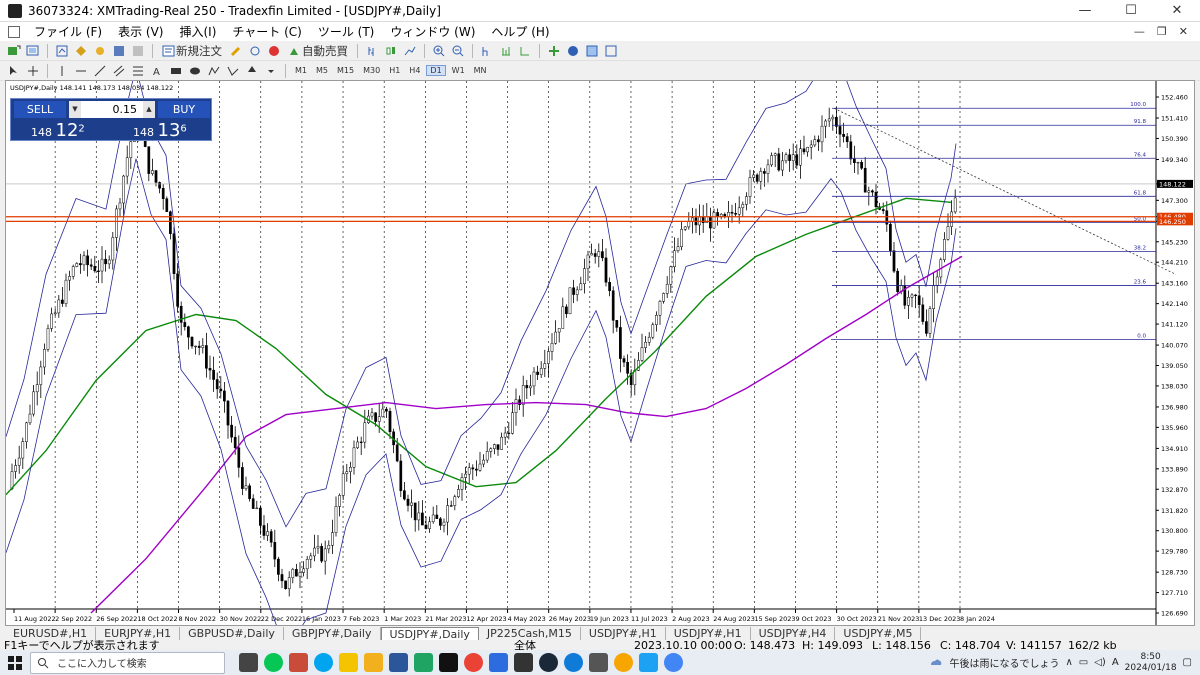 Image resolution: width=1200 pixels, height=675 pixels. I want to click on child-minimize-button: —, so click(1139, 31).